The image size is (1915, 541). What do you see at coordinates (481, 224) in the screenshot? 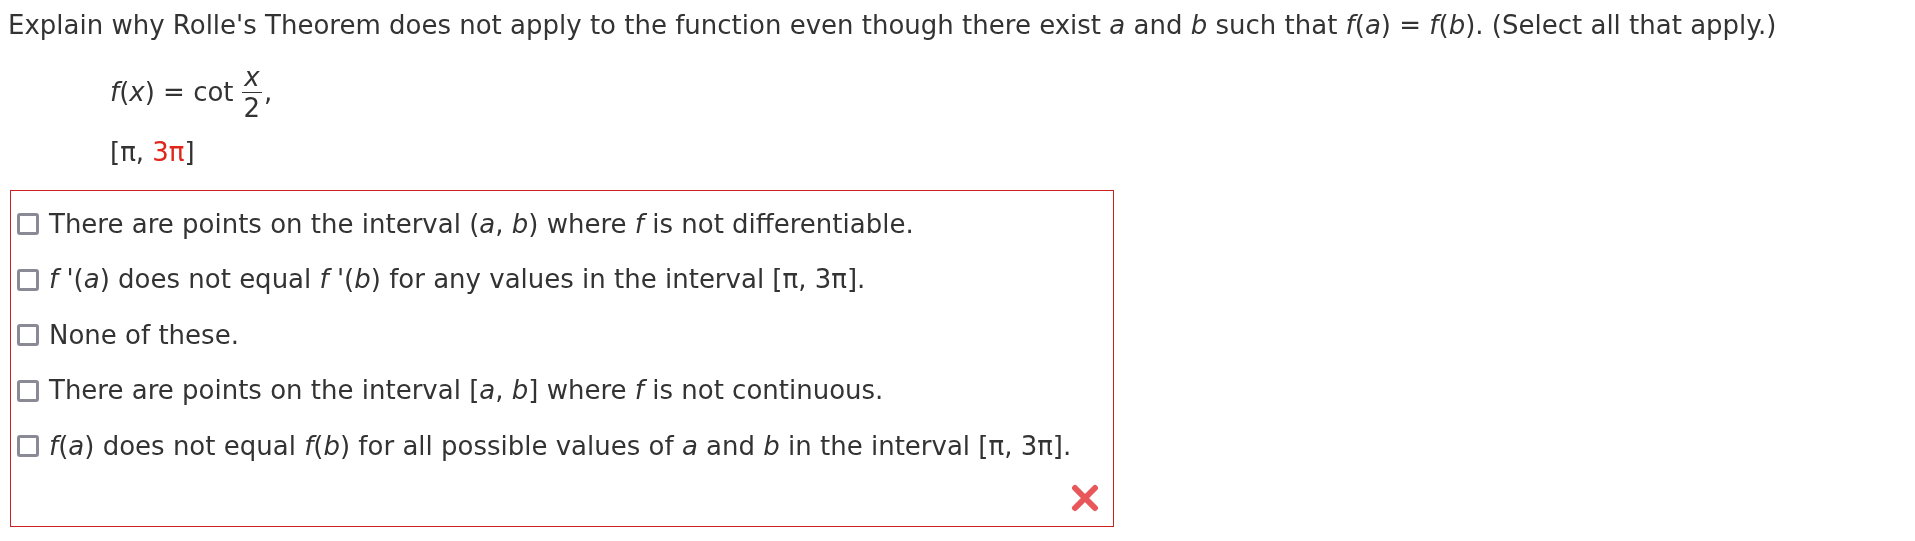
I see `option-text: There are points on the interval (a, b) where f is not differentiable.` at bounding box center [481, 224].